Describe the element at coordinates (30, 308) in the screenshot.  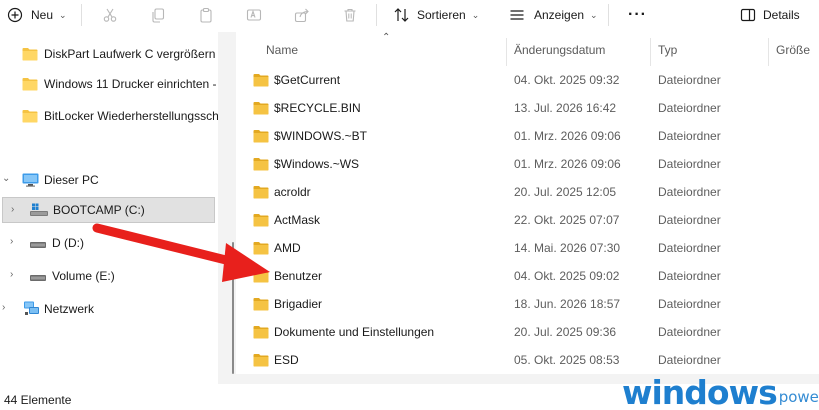
I see `network-icon` at that location.